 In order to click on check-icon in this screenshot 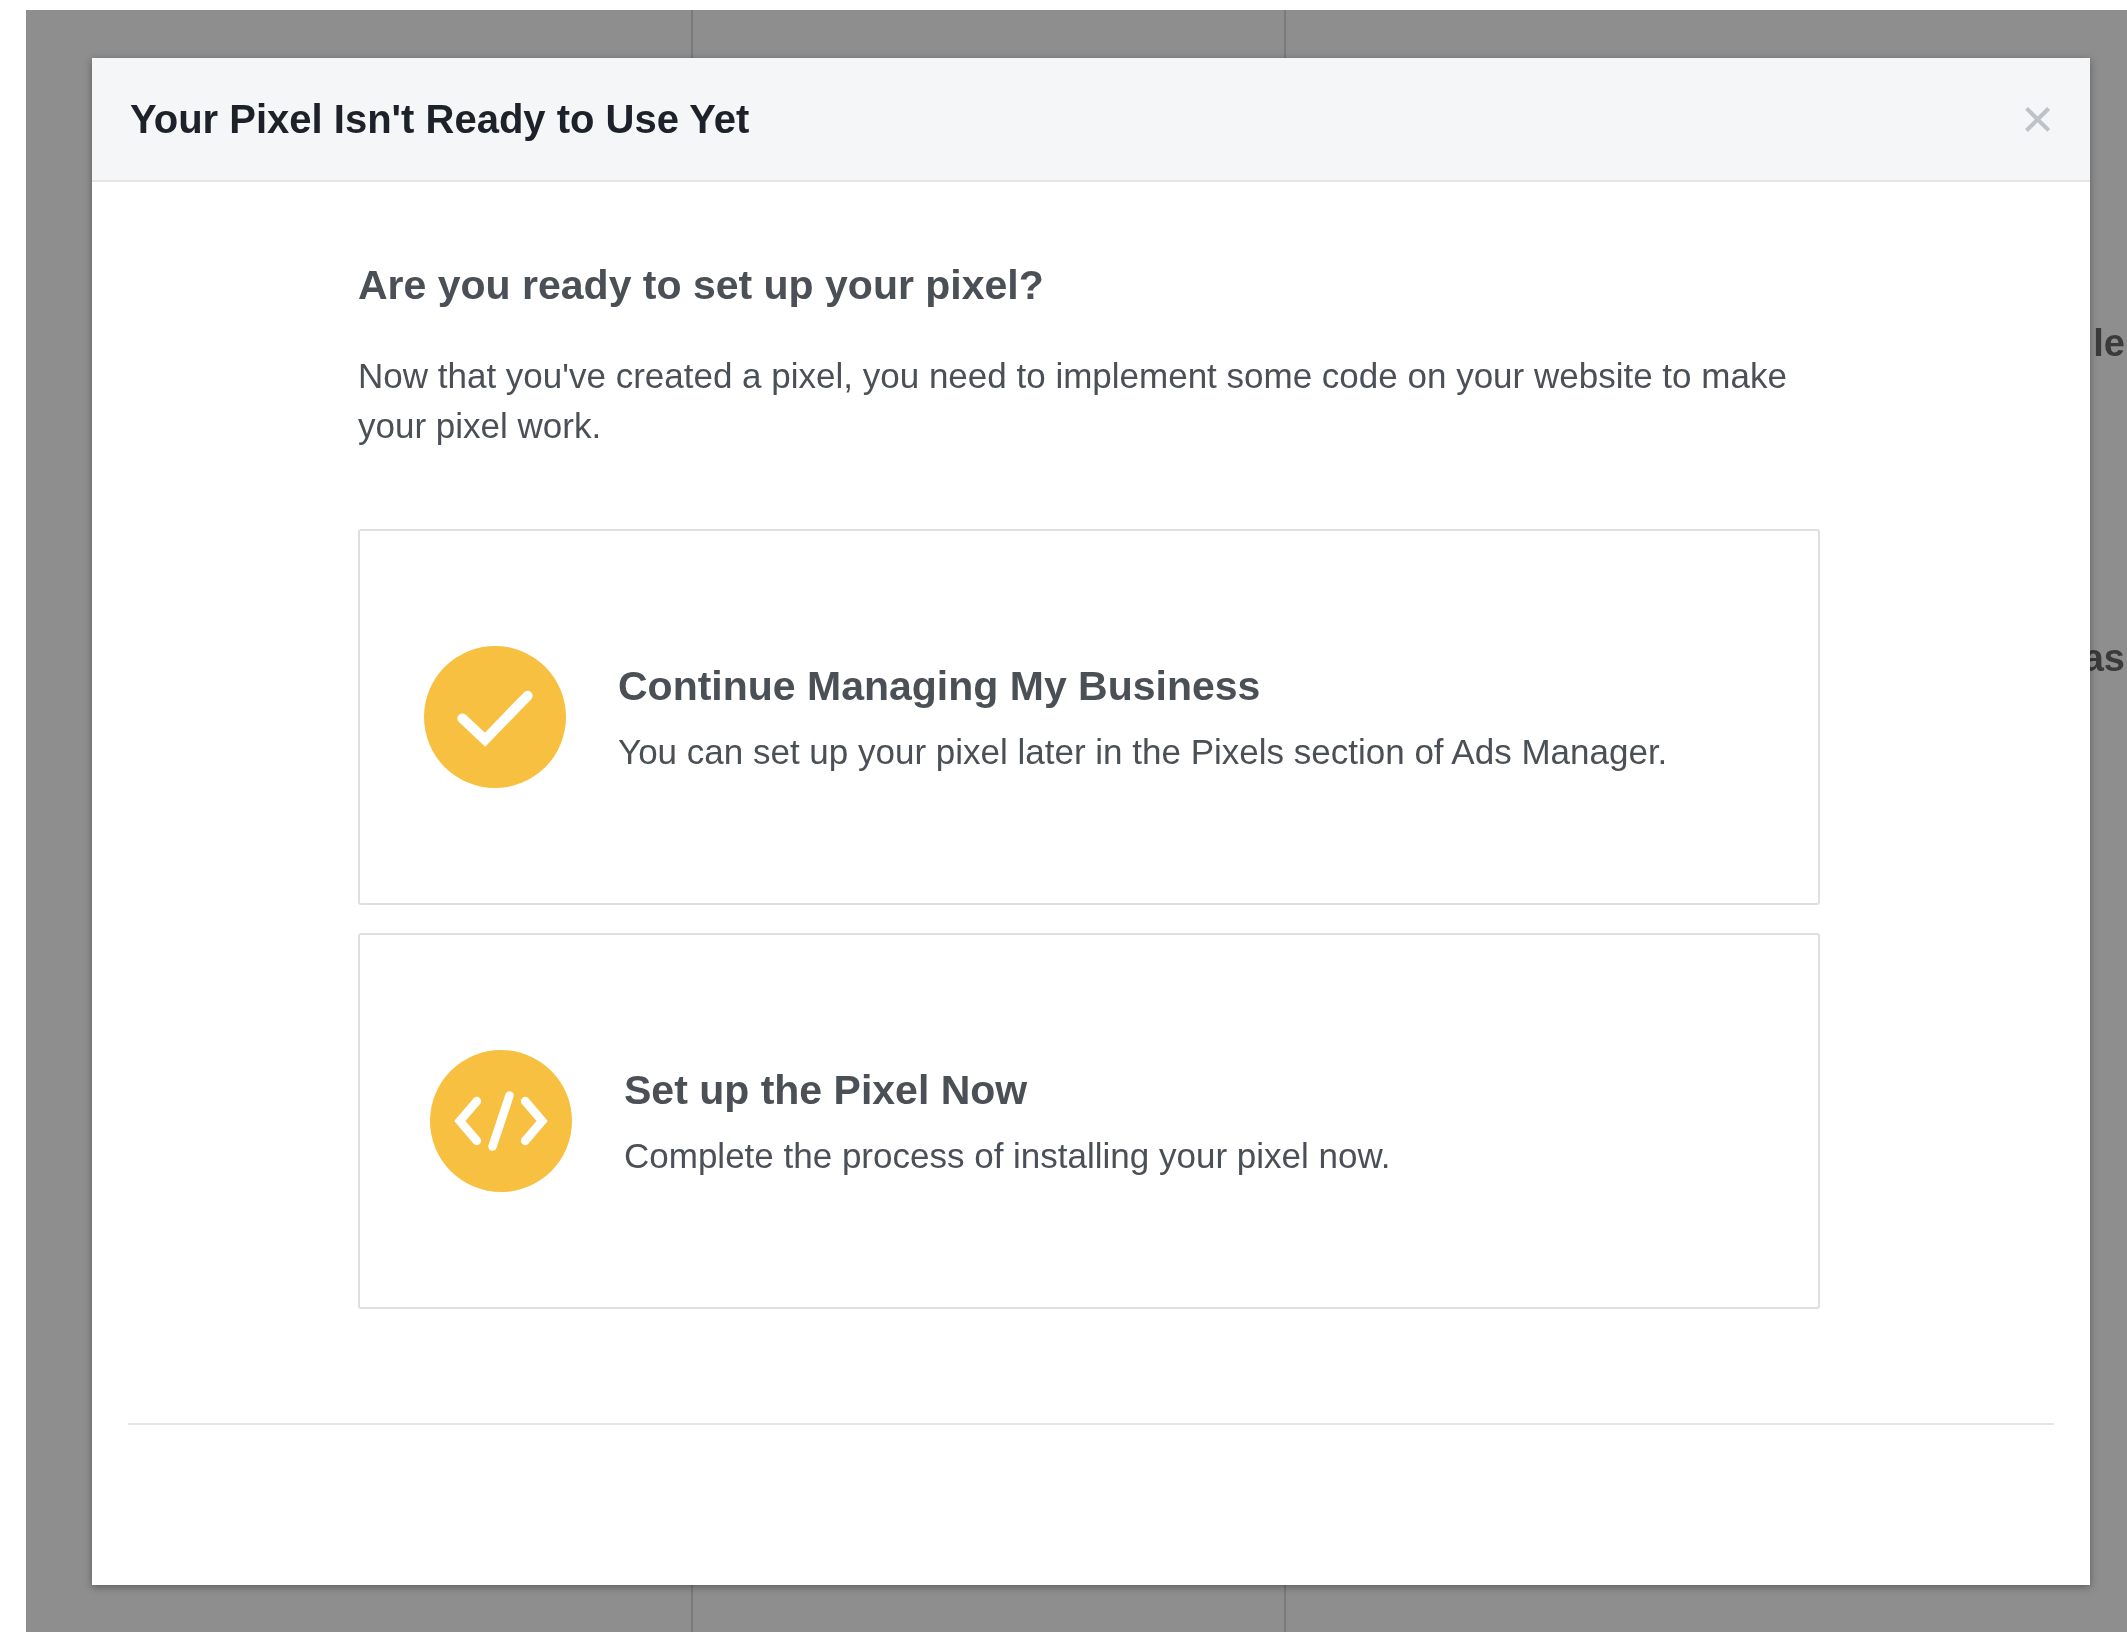, I will do `click(495, 717)`.